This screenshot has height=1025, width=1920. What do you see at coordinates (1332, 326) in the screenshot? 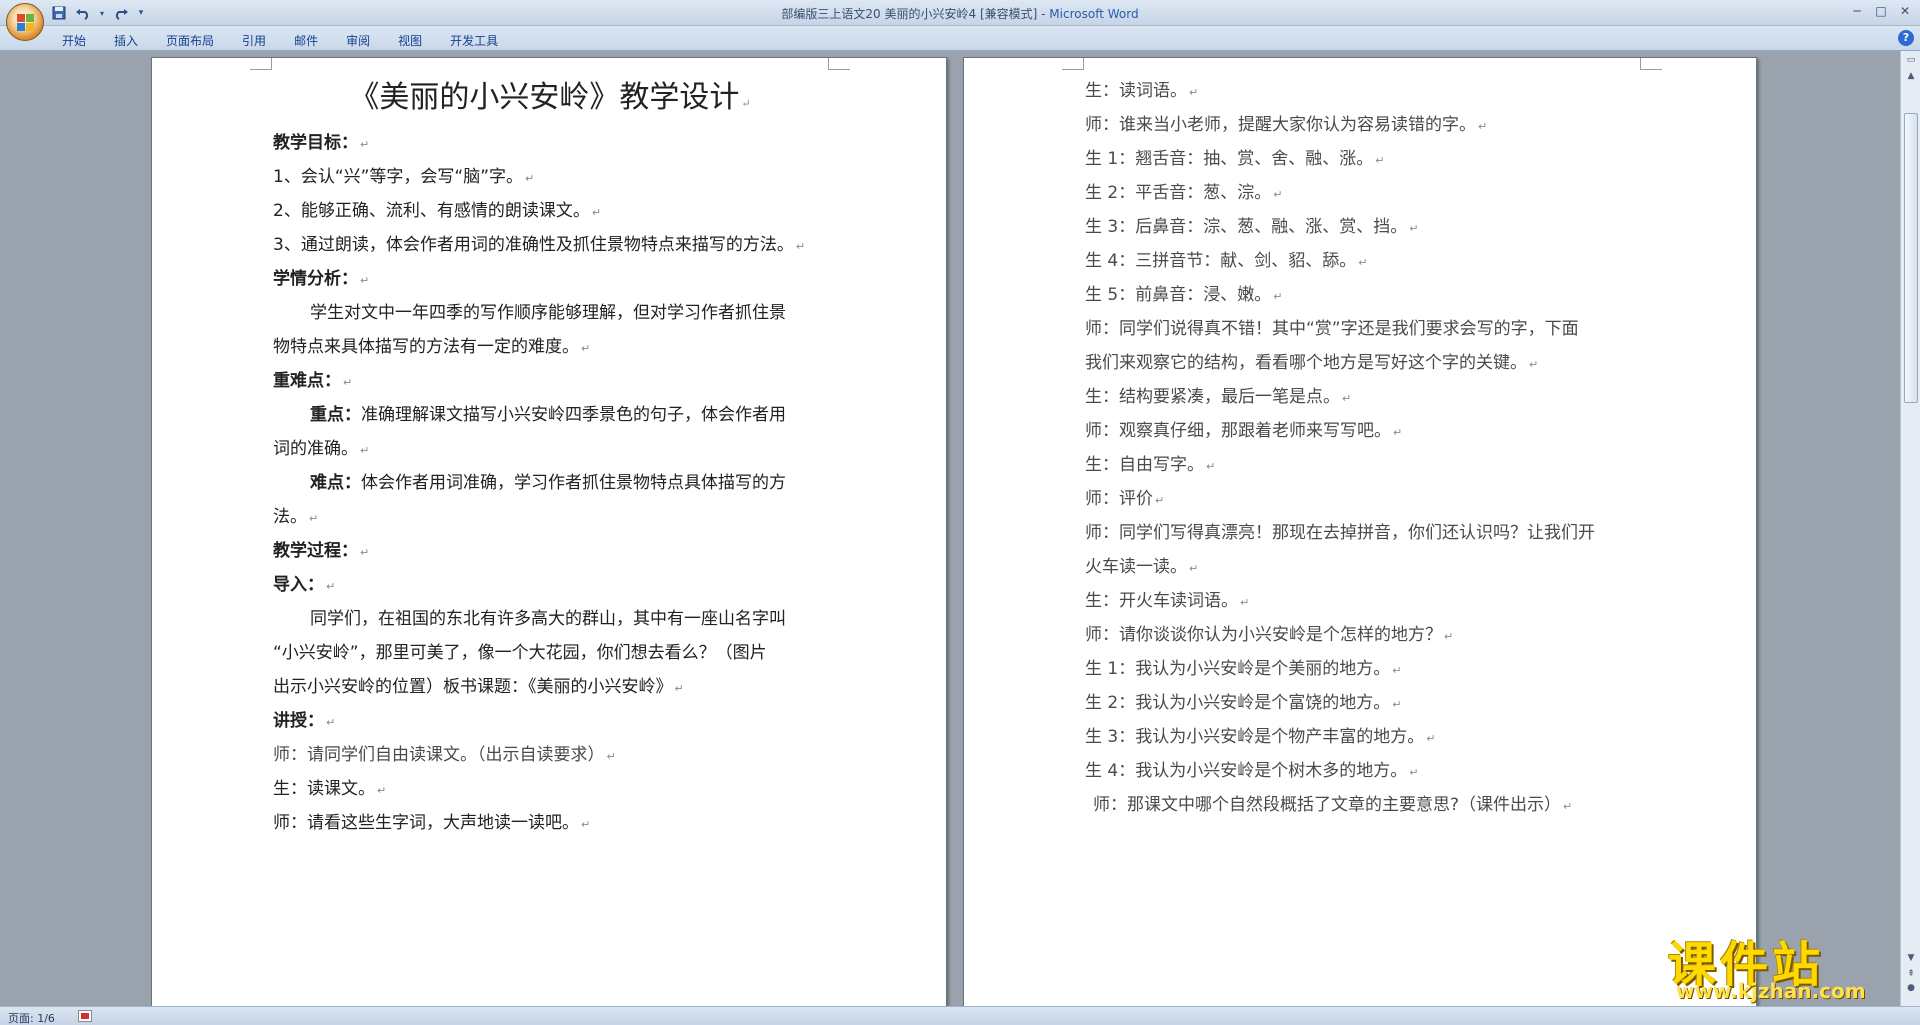
I see `p2-line-8: 师：同学们说得真不错！其中“赏”字还是我们要求会写的字，下面` at bounding box center [1332, 326].